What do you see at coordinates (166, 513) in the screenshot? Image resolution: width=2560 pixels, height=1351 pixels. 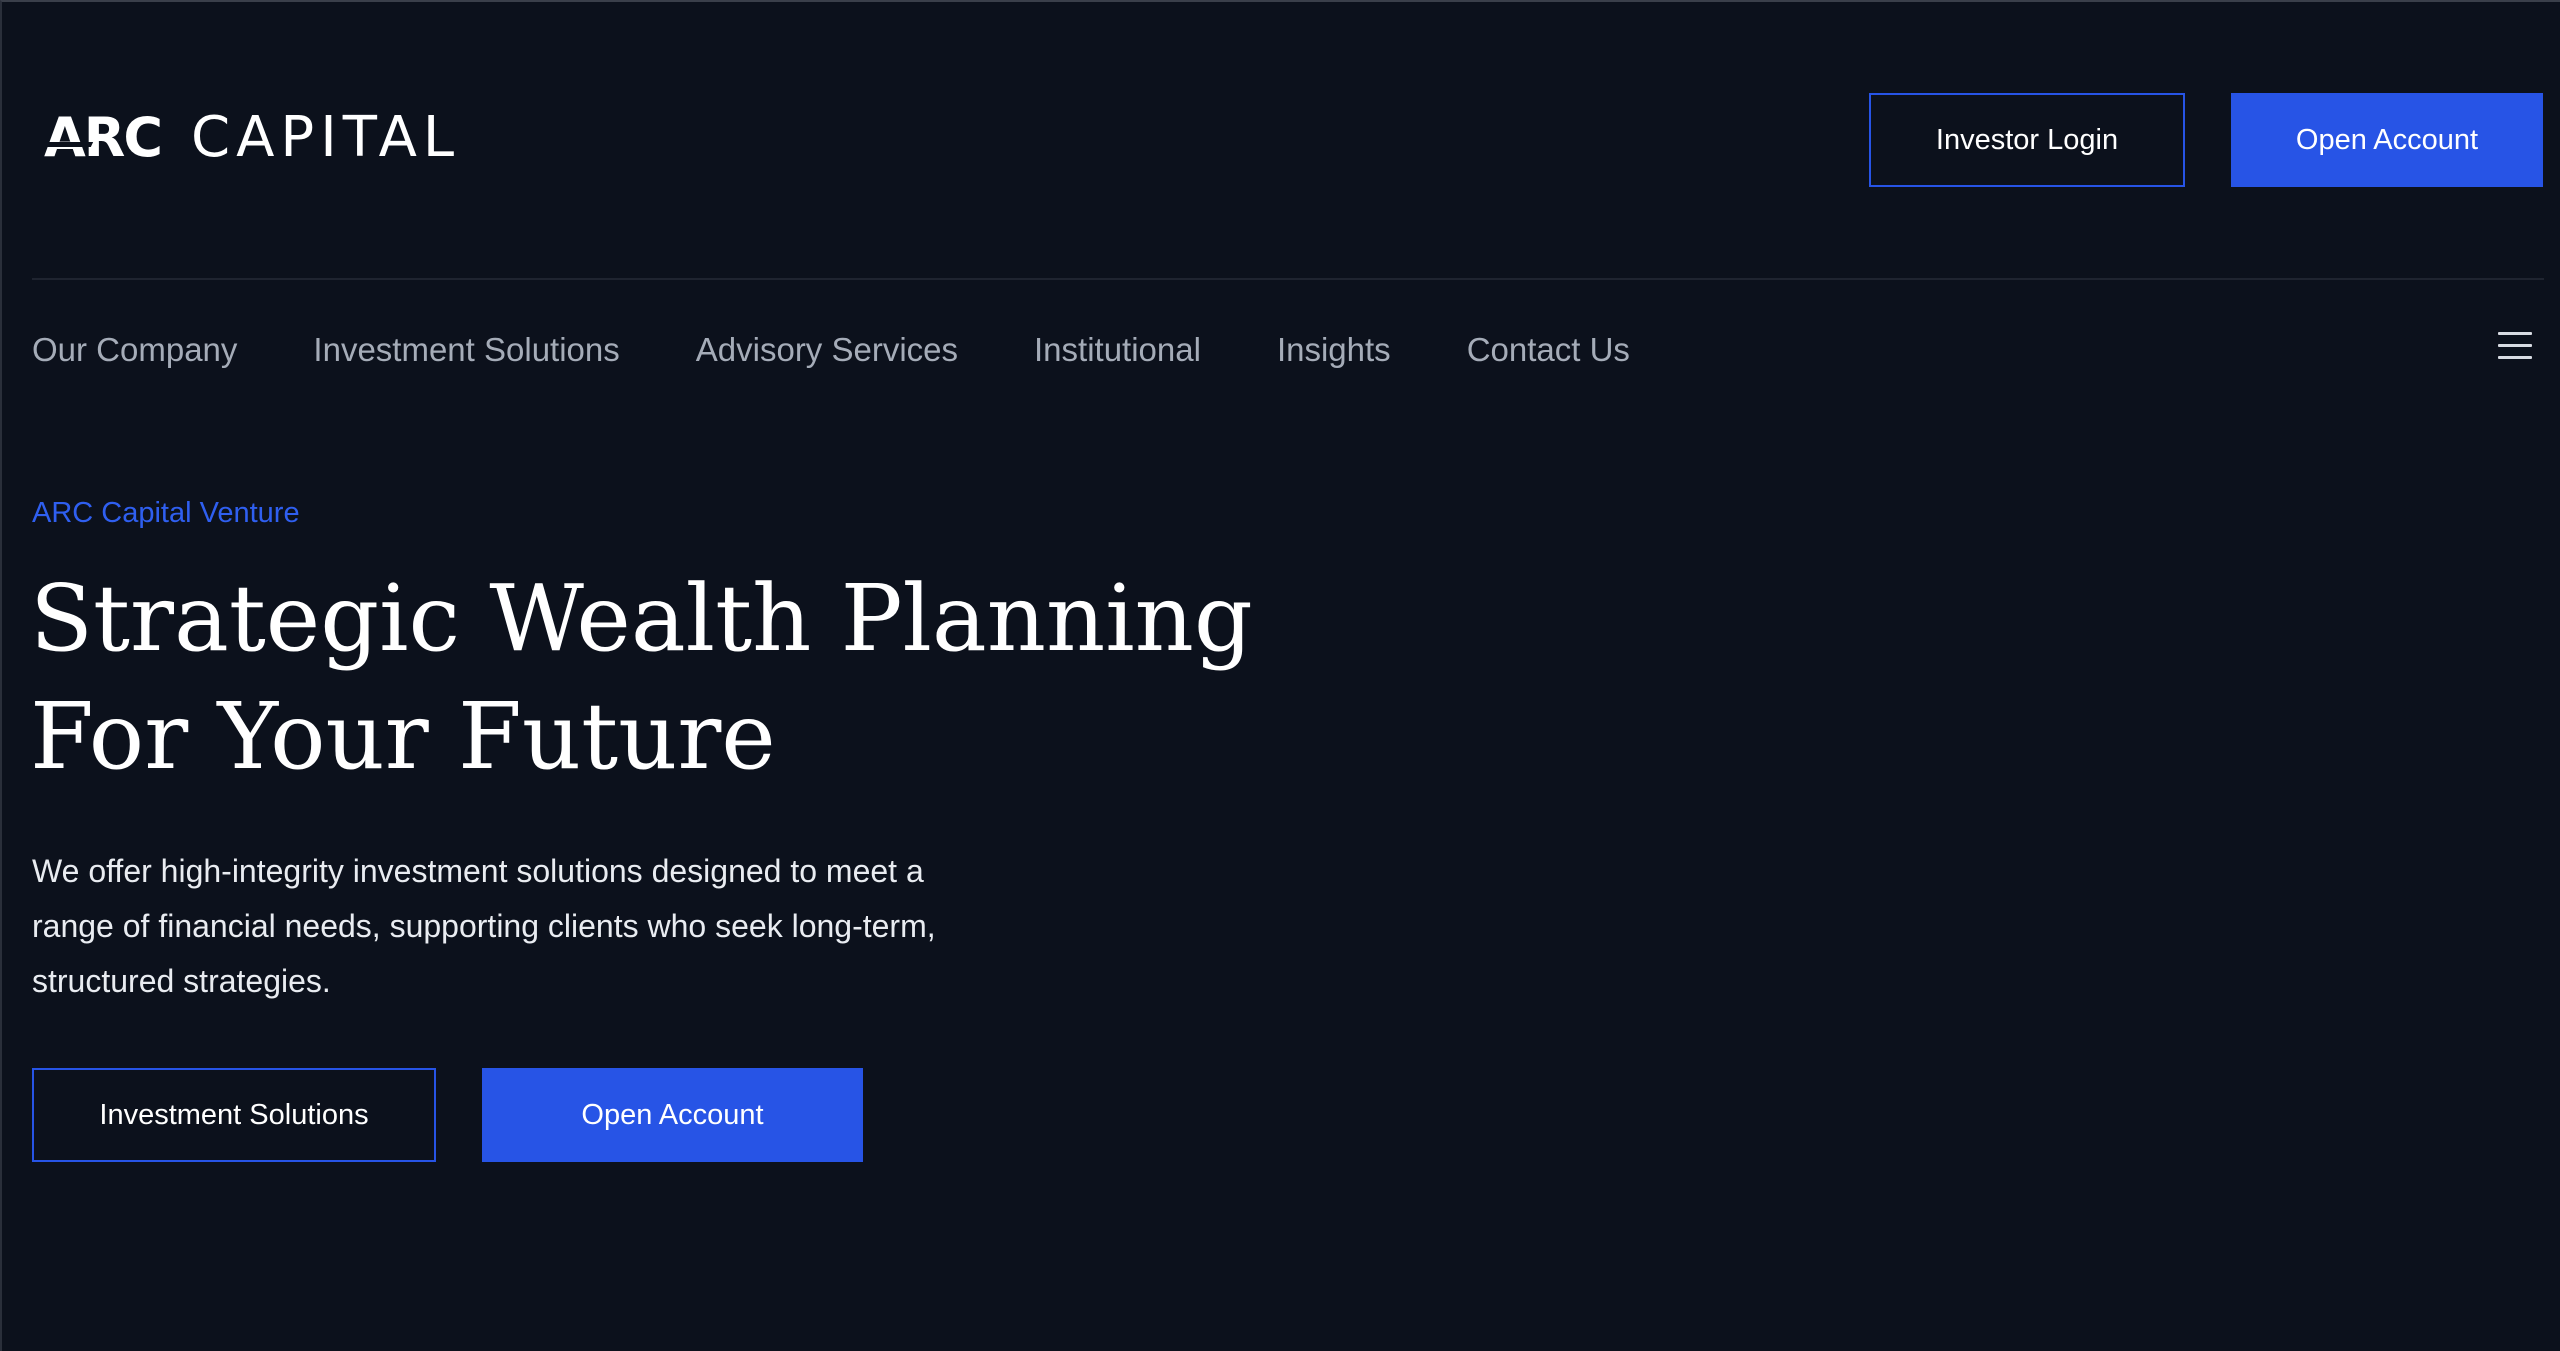 I see `hero-eyebrow: ARC Capital Venture` at bounding box center [166, 513].